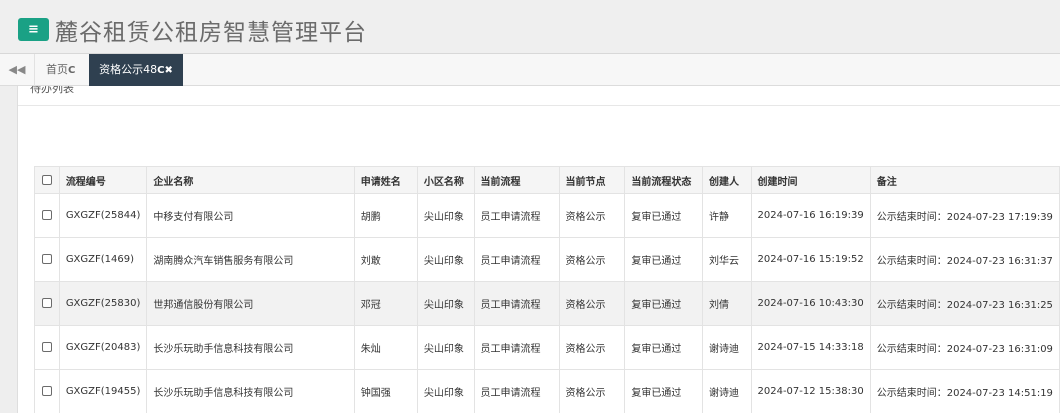 This screenshot has height=413, width=1060. I want to click on section-divider, so click(539, 105).